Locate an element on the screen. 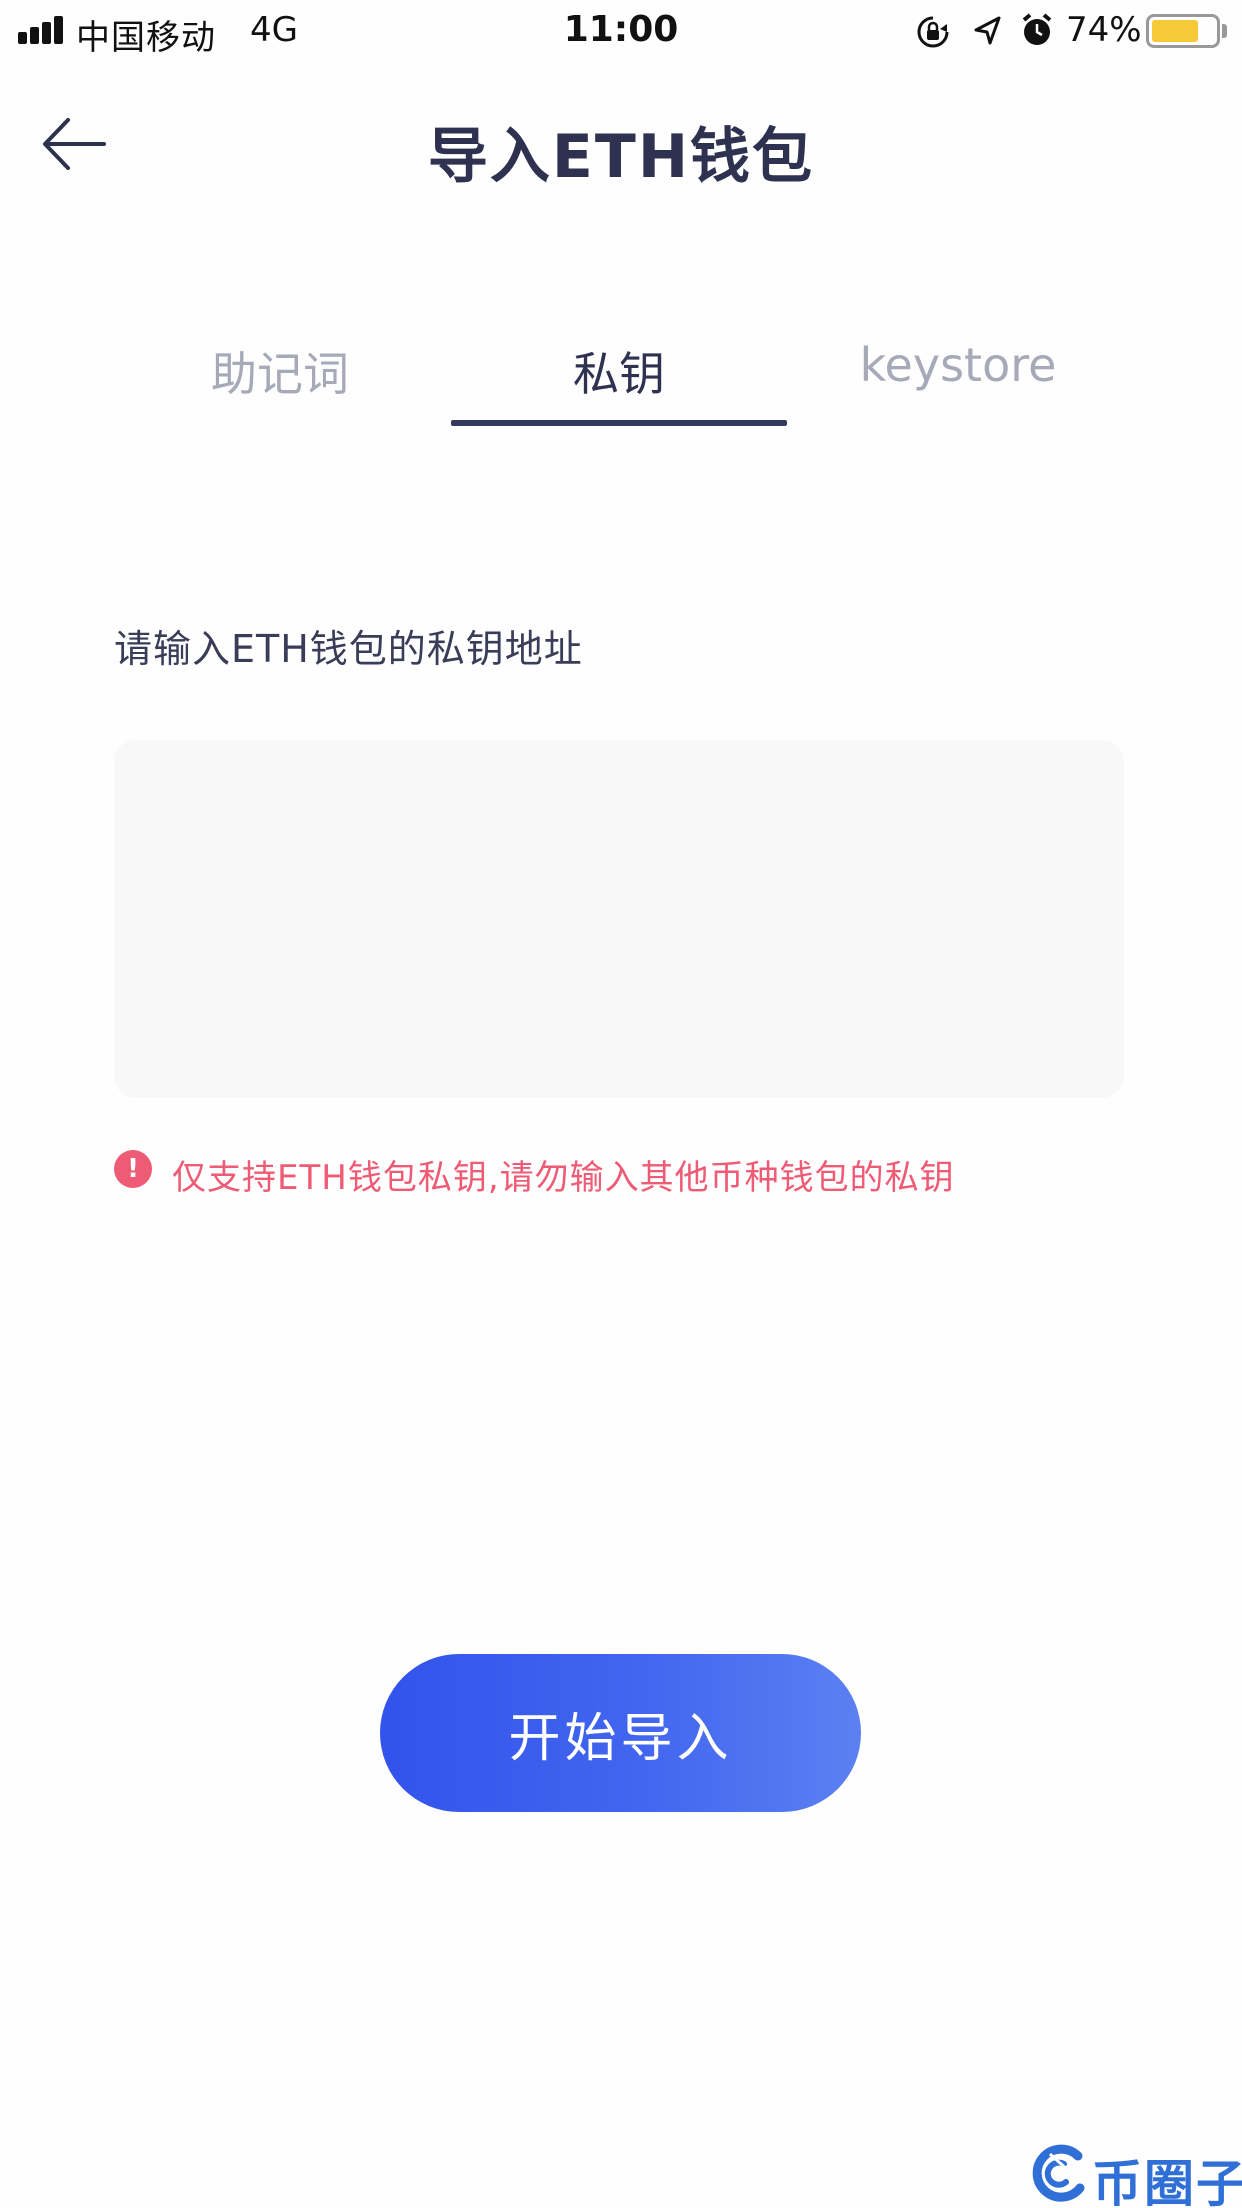 This screenshot has width=1242, height=2208. location-arrow-icon is located at coordinates (987, 30).